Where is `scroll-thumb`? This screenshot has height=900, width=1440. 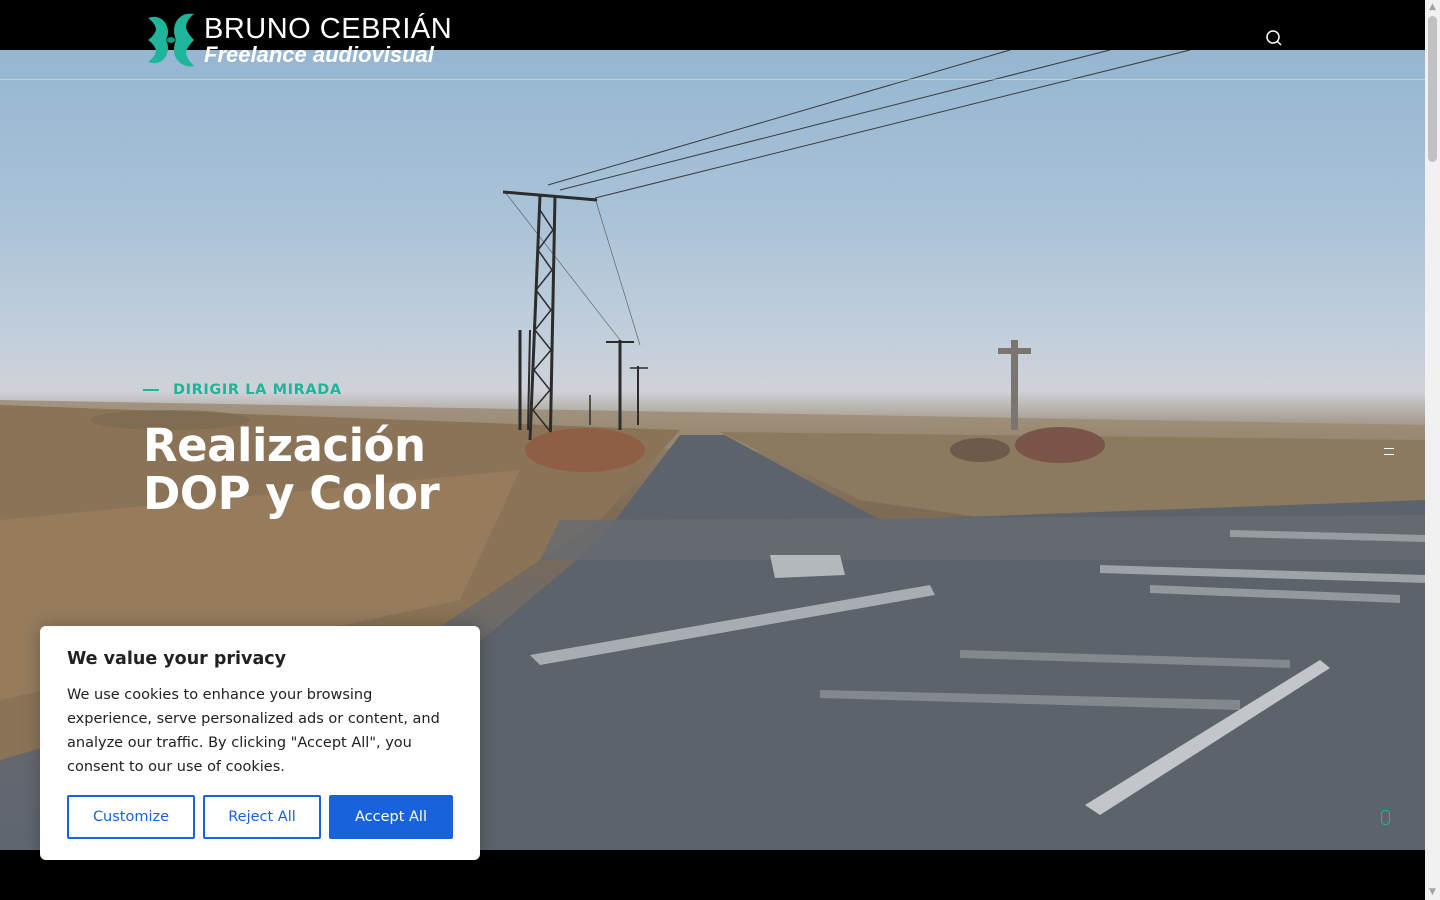 scroll-thumb is located at coordinates (1432, 89).